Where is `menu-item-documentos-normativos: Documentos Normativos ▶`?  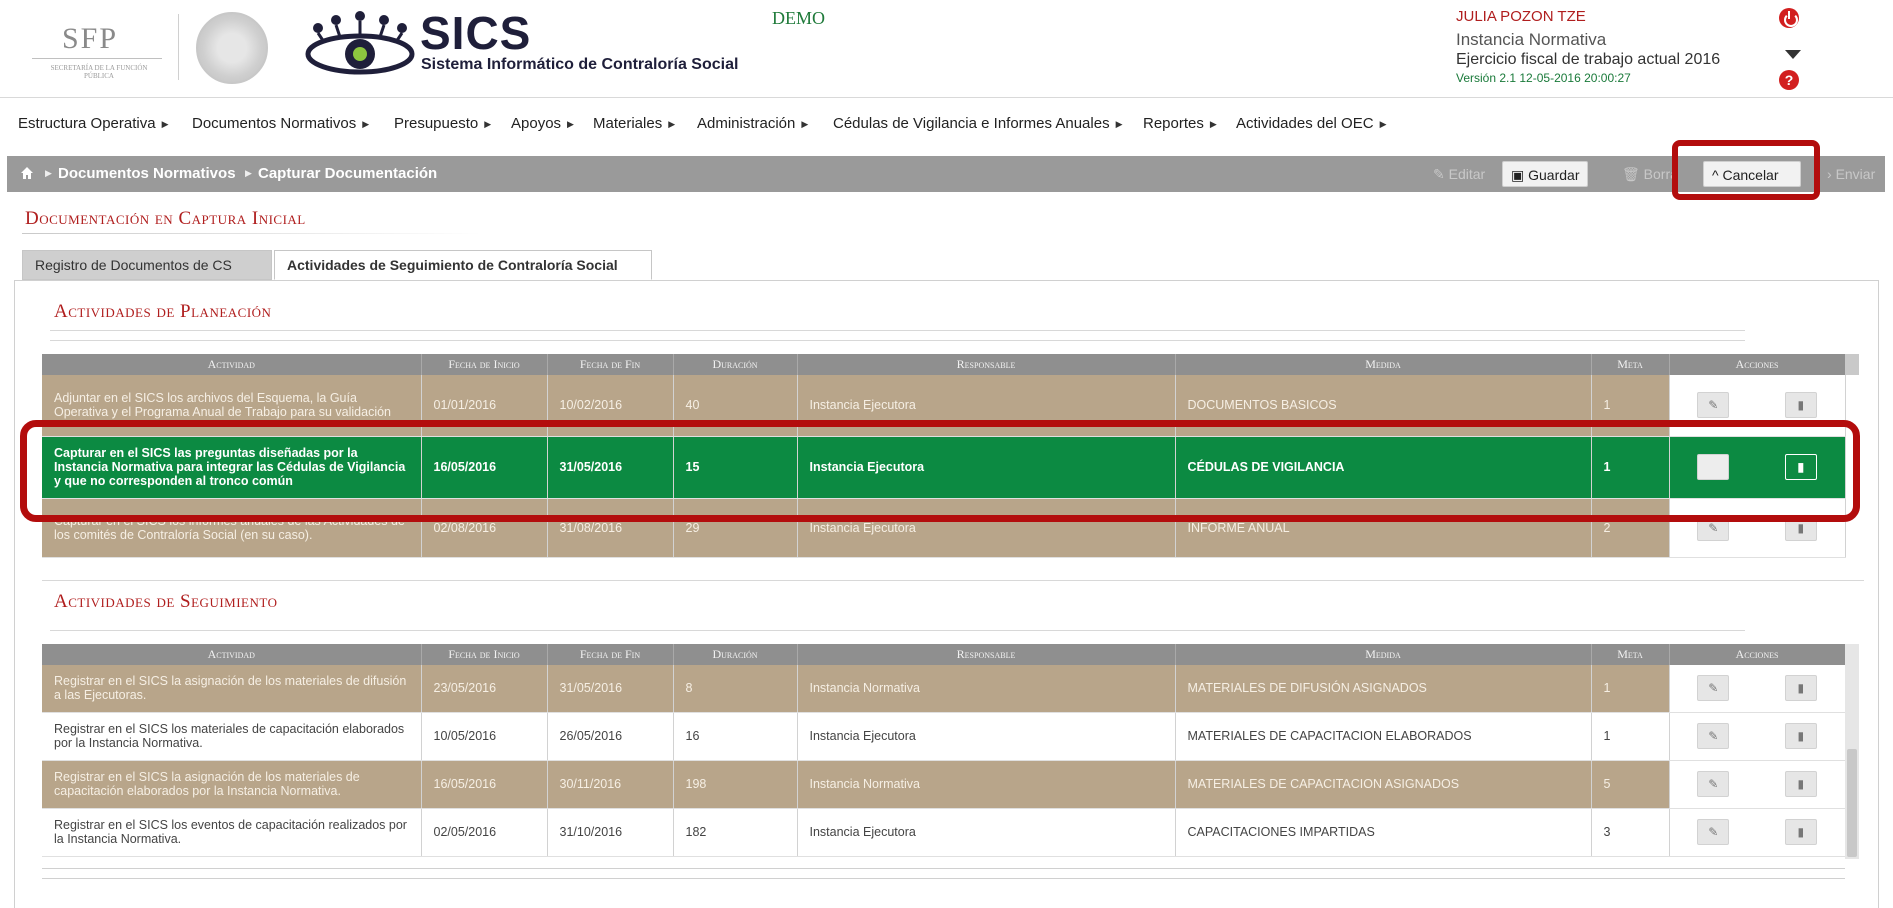
menu-item-documentos-normativos: Documentos Normativos ▶ is located at coordinates (280, 123).